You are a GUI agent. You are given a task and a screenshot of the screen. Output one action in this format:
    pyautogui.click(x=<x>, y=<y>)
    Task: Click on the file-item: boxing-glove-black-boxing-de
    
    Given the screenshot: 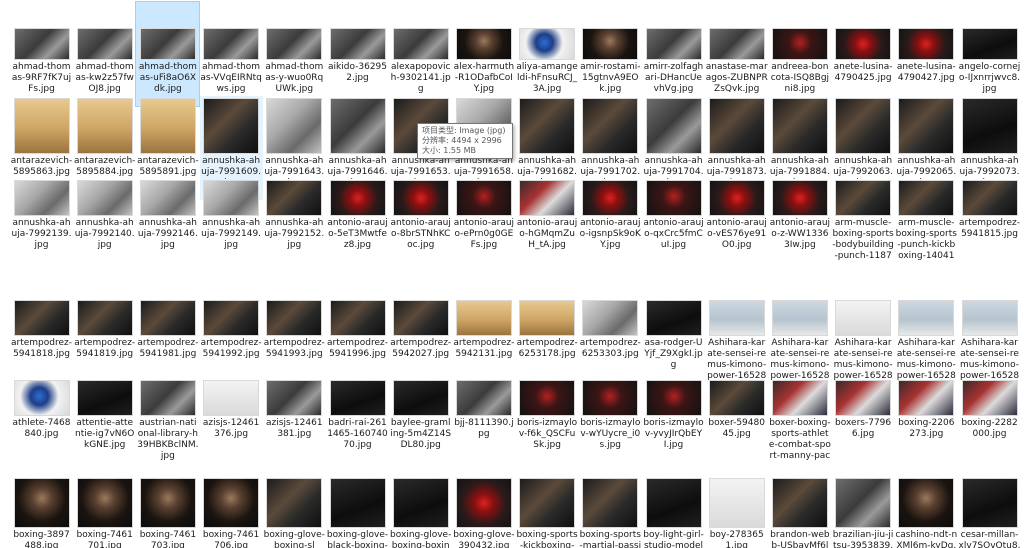 What is the action you would take?
    pyautogui.click(x=357, y=512)
    